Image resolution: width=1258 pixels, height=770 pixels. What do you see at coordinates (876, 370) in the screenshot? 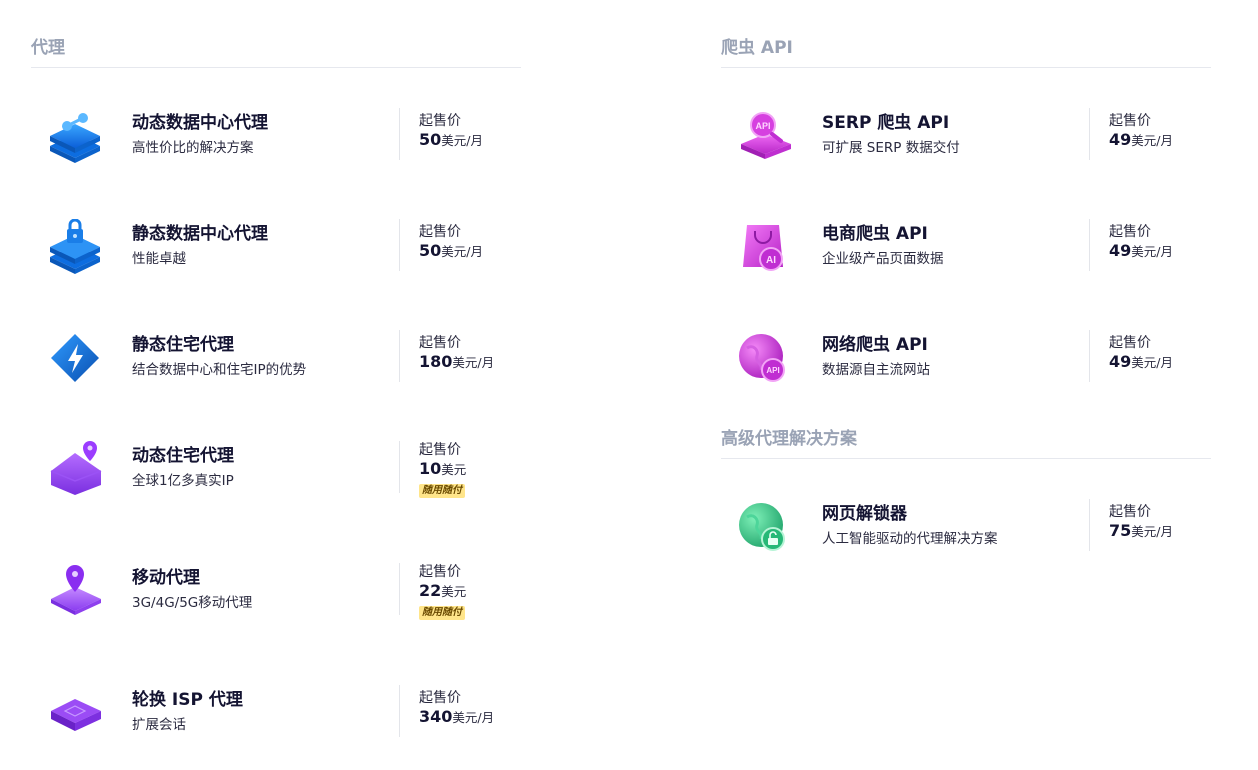
I see `product-description: 数据源自主流网站` at bounding box center [876, 370].